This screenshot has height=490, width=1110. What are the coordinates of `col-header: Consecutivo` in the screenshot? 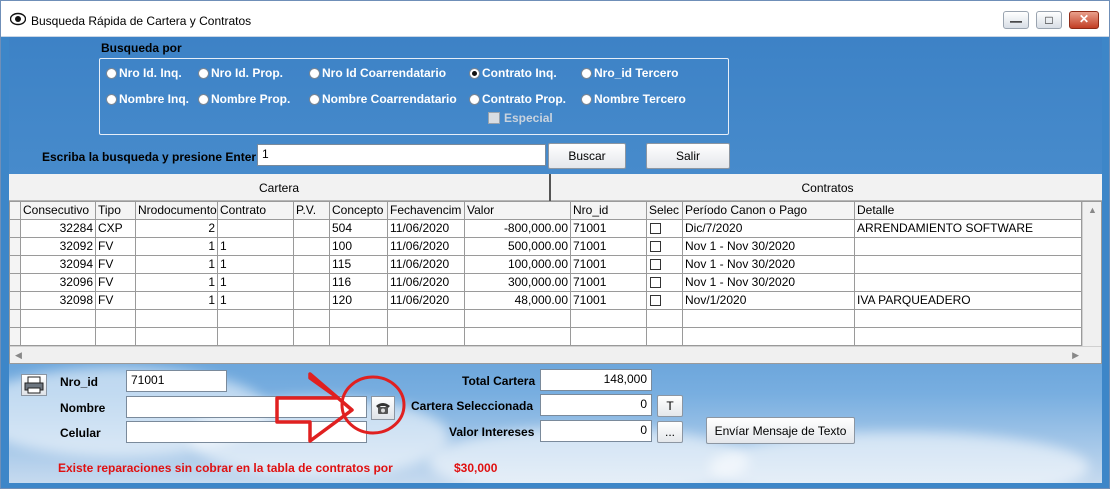 It's located at (58, 211).